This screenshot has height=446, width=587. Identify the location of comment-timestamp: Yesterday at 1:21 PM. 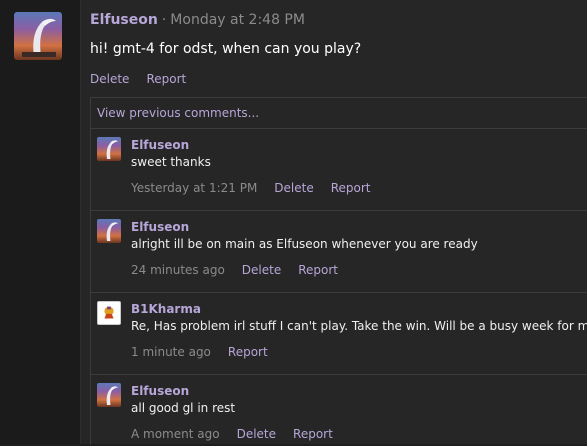
(194, 188).